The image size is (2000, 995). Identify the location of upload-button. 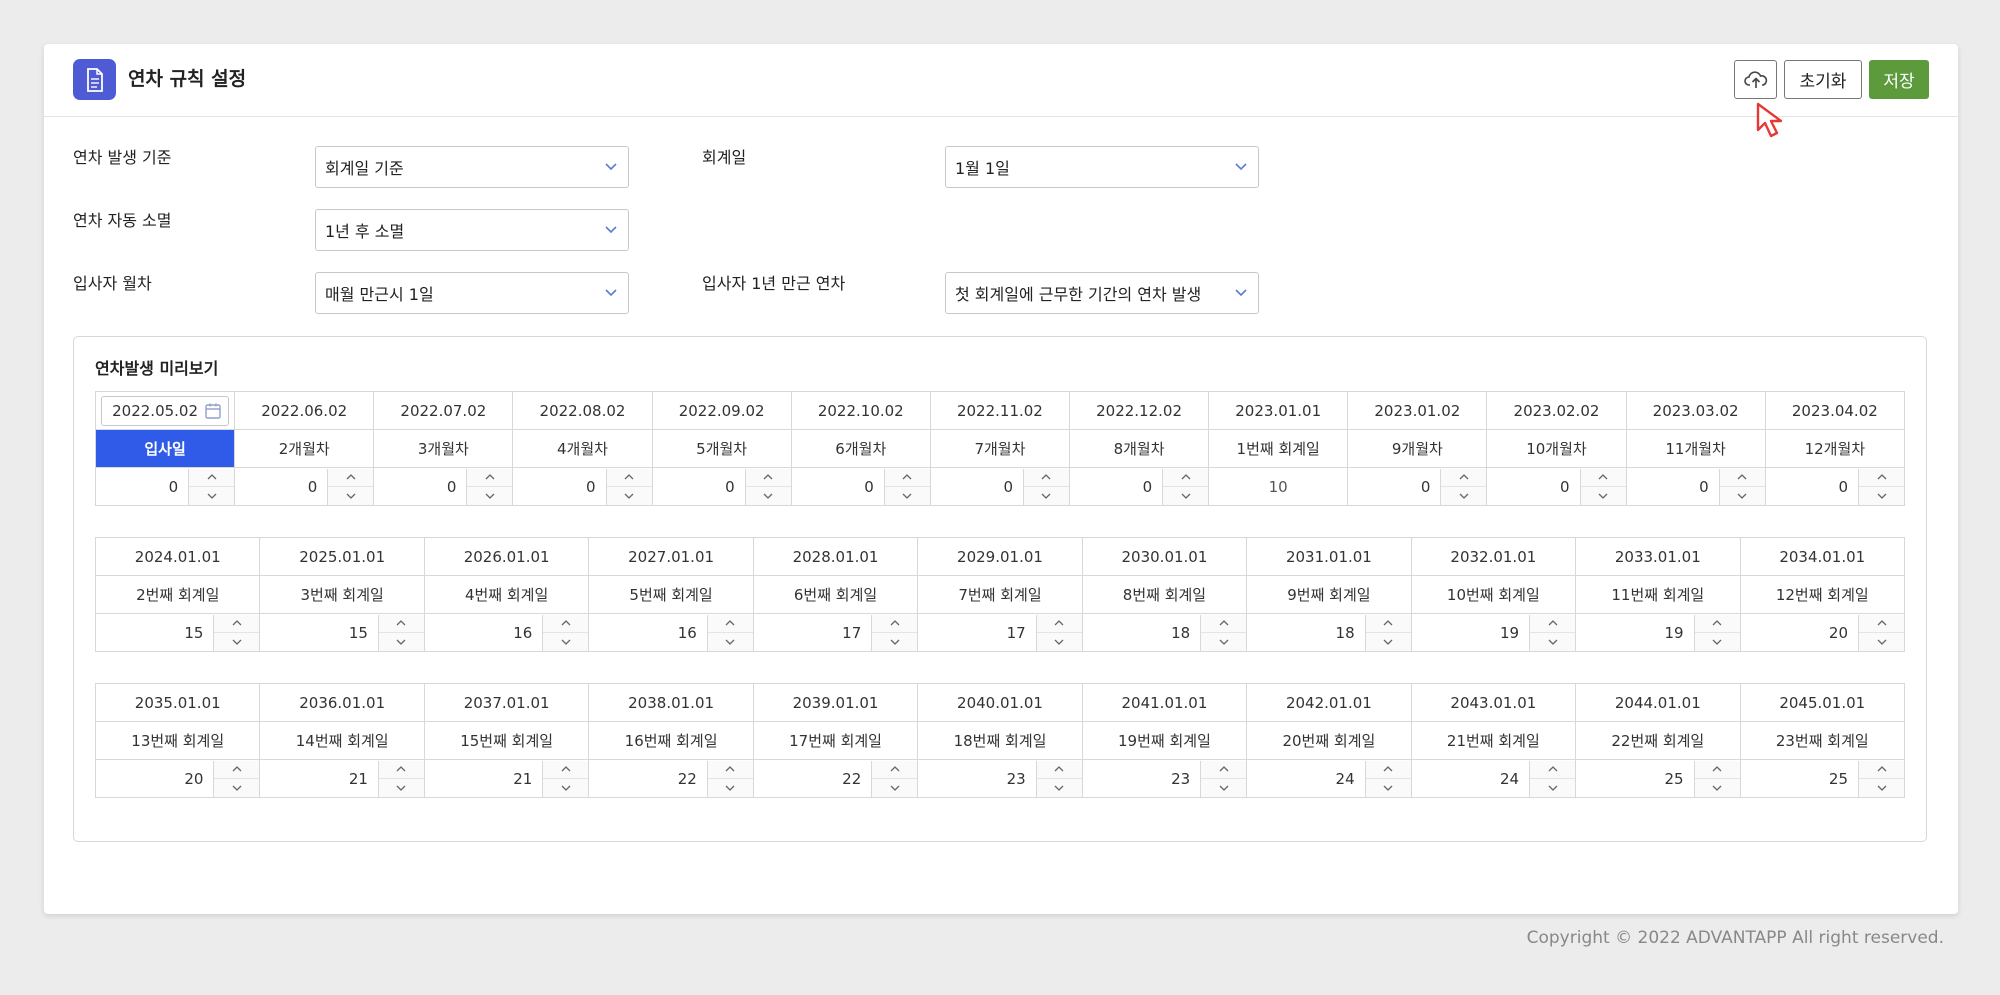
(1755, 79).